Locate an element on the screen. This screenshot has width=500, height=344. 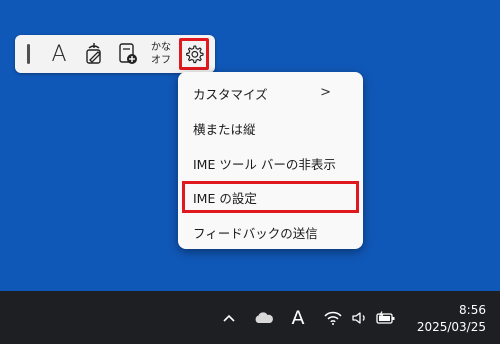
battery-charging-icon is located at coordinates (385, 317).